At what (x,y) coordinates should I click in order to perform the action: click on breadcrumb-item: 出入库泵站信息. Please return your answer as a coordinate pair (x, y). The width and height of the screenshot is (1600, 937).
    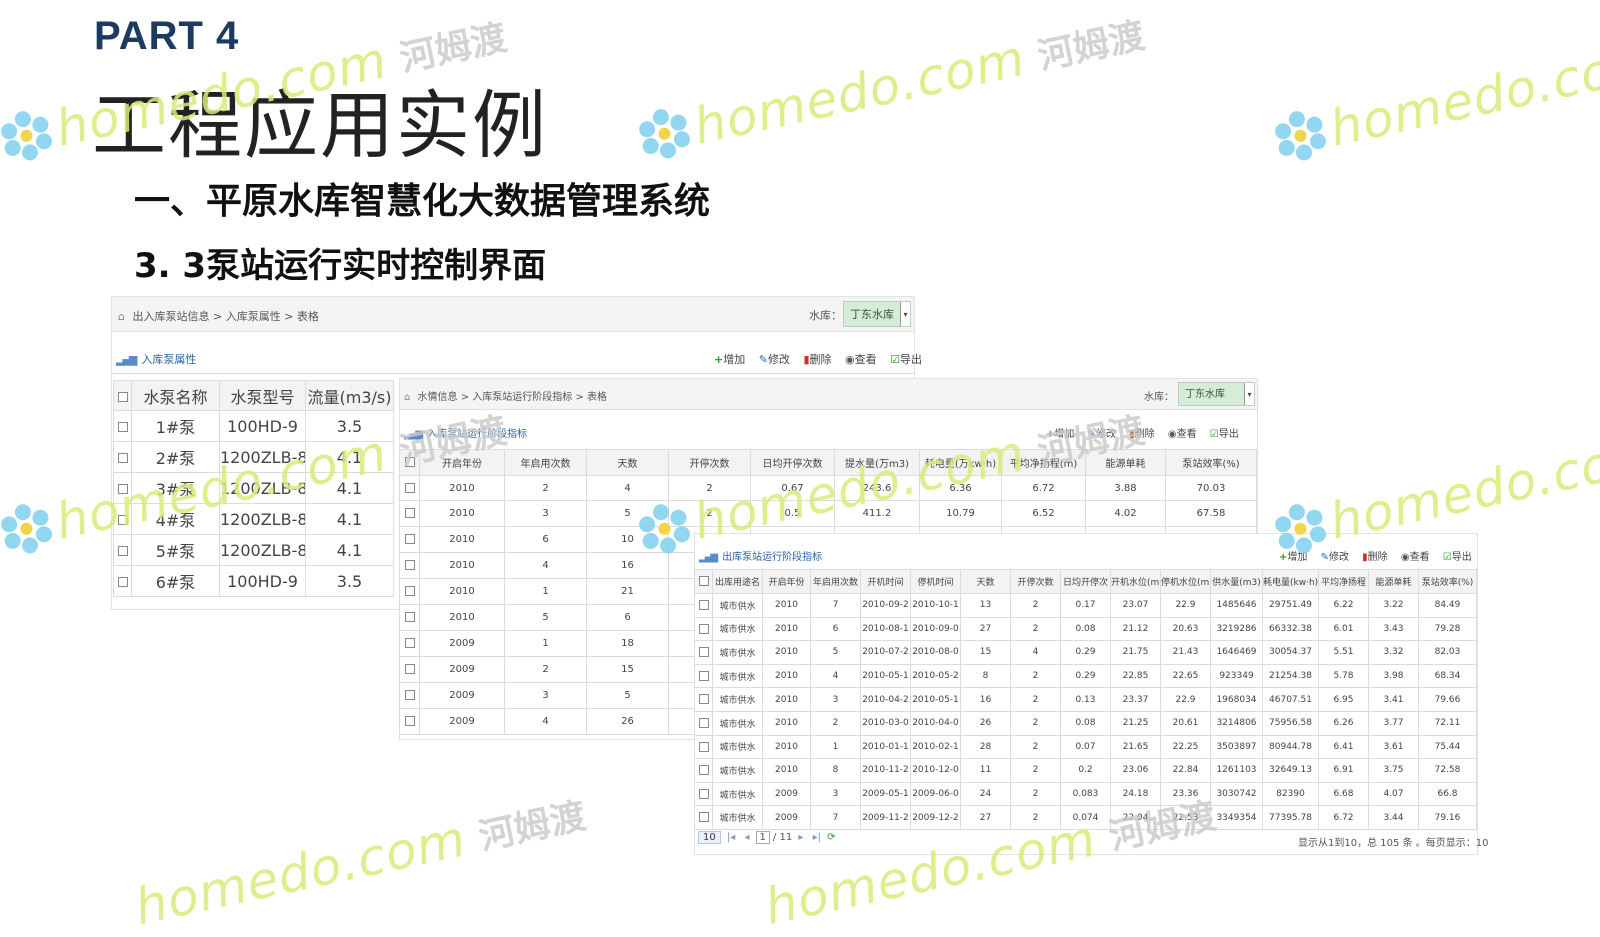
    Looking at the image, I should click on (170, 316).